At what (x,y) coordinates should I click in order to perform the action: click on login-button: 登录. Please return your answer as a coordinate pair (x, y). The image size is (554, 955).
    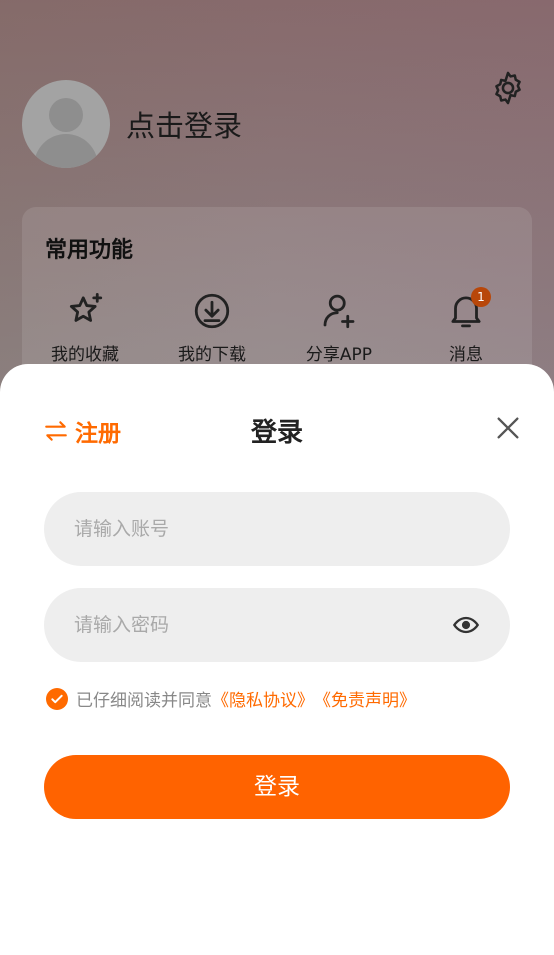
    Looking at the image, I should click on (277, 787).